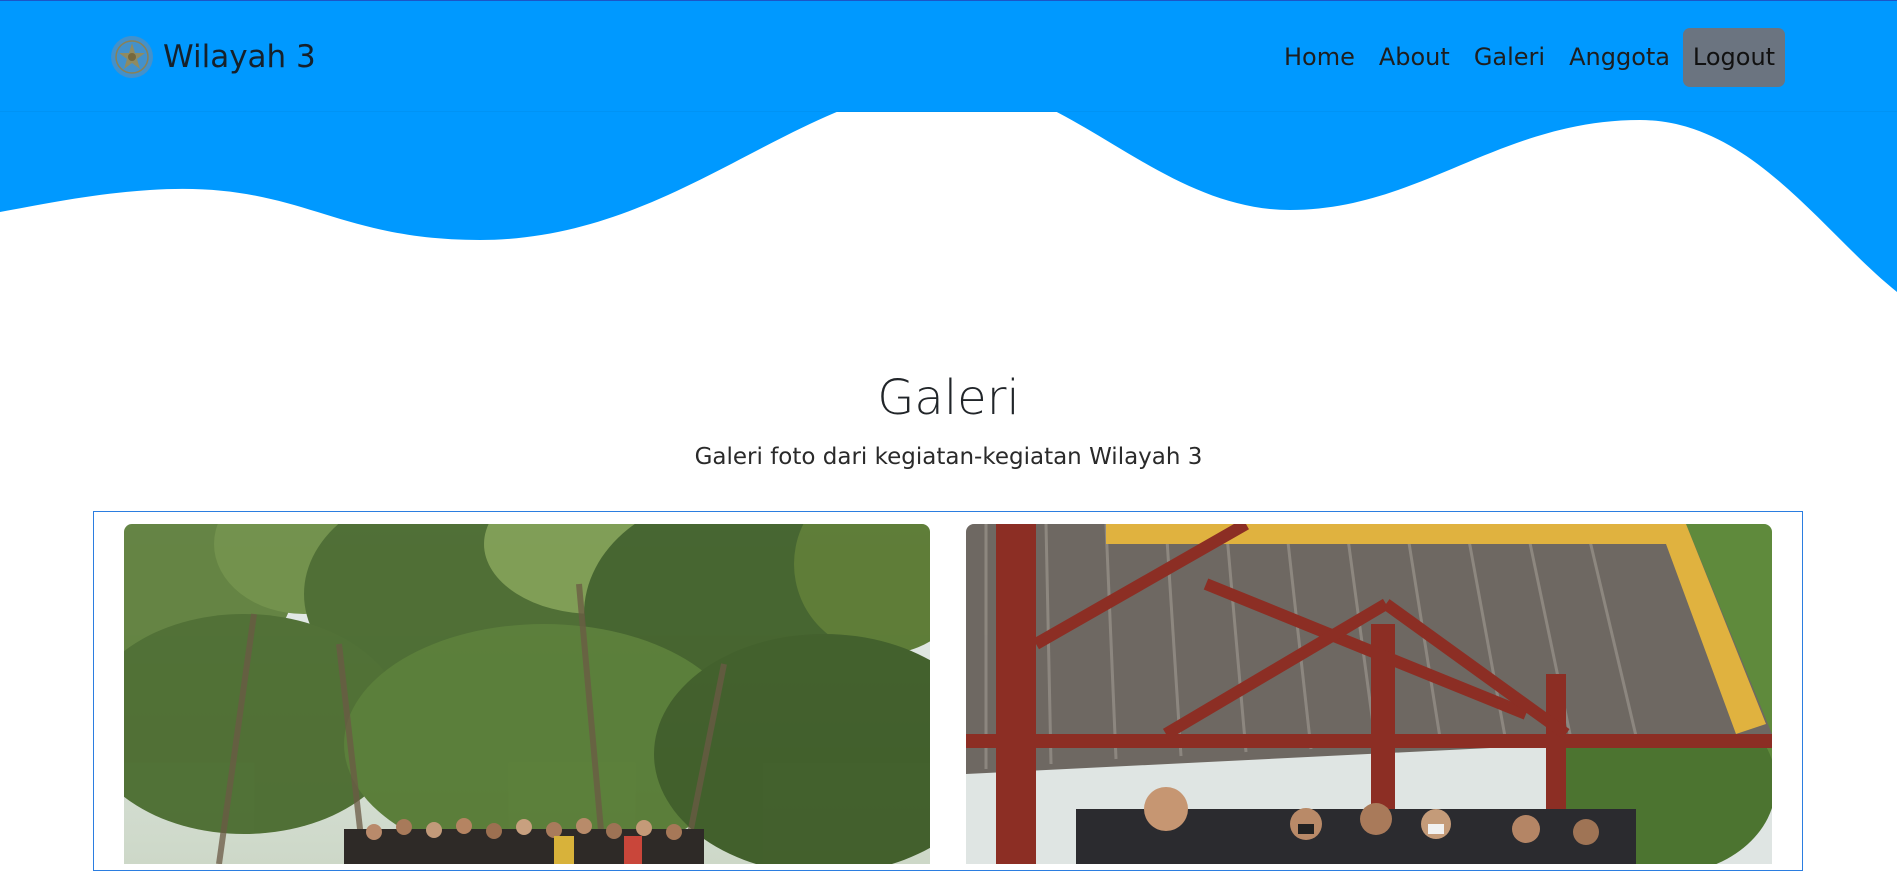 The image size is (1897, 871). I want to click on gallery-title: Galeri, so click(948, 398).